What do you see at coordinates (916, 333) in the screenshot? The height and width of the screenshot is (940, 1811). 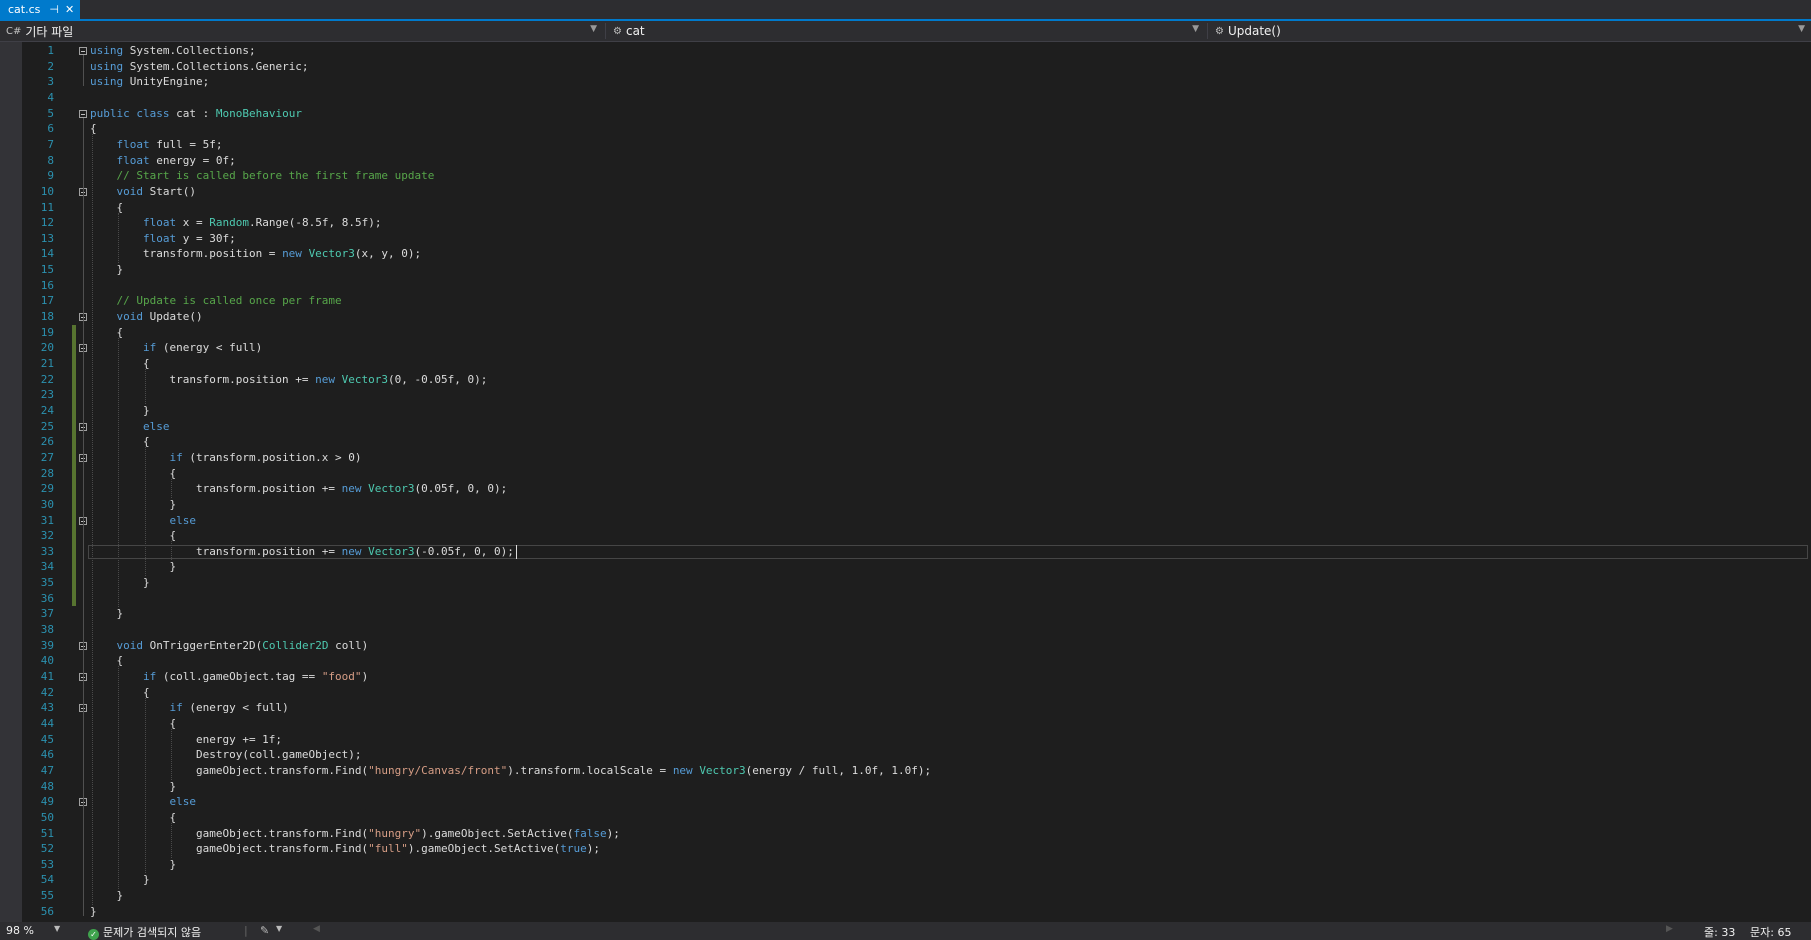 I see `code-line: 19 {` at bounding box center [916, 333].